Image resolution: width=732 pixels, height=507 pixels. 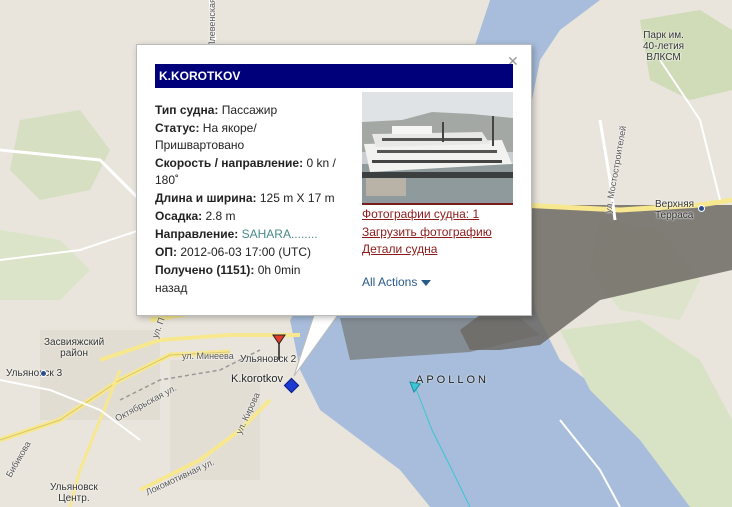 I want to click on popup-tail, so click(x=317, y=344).